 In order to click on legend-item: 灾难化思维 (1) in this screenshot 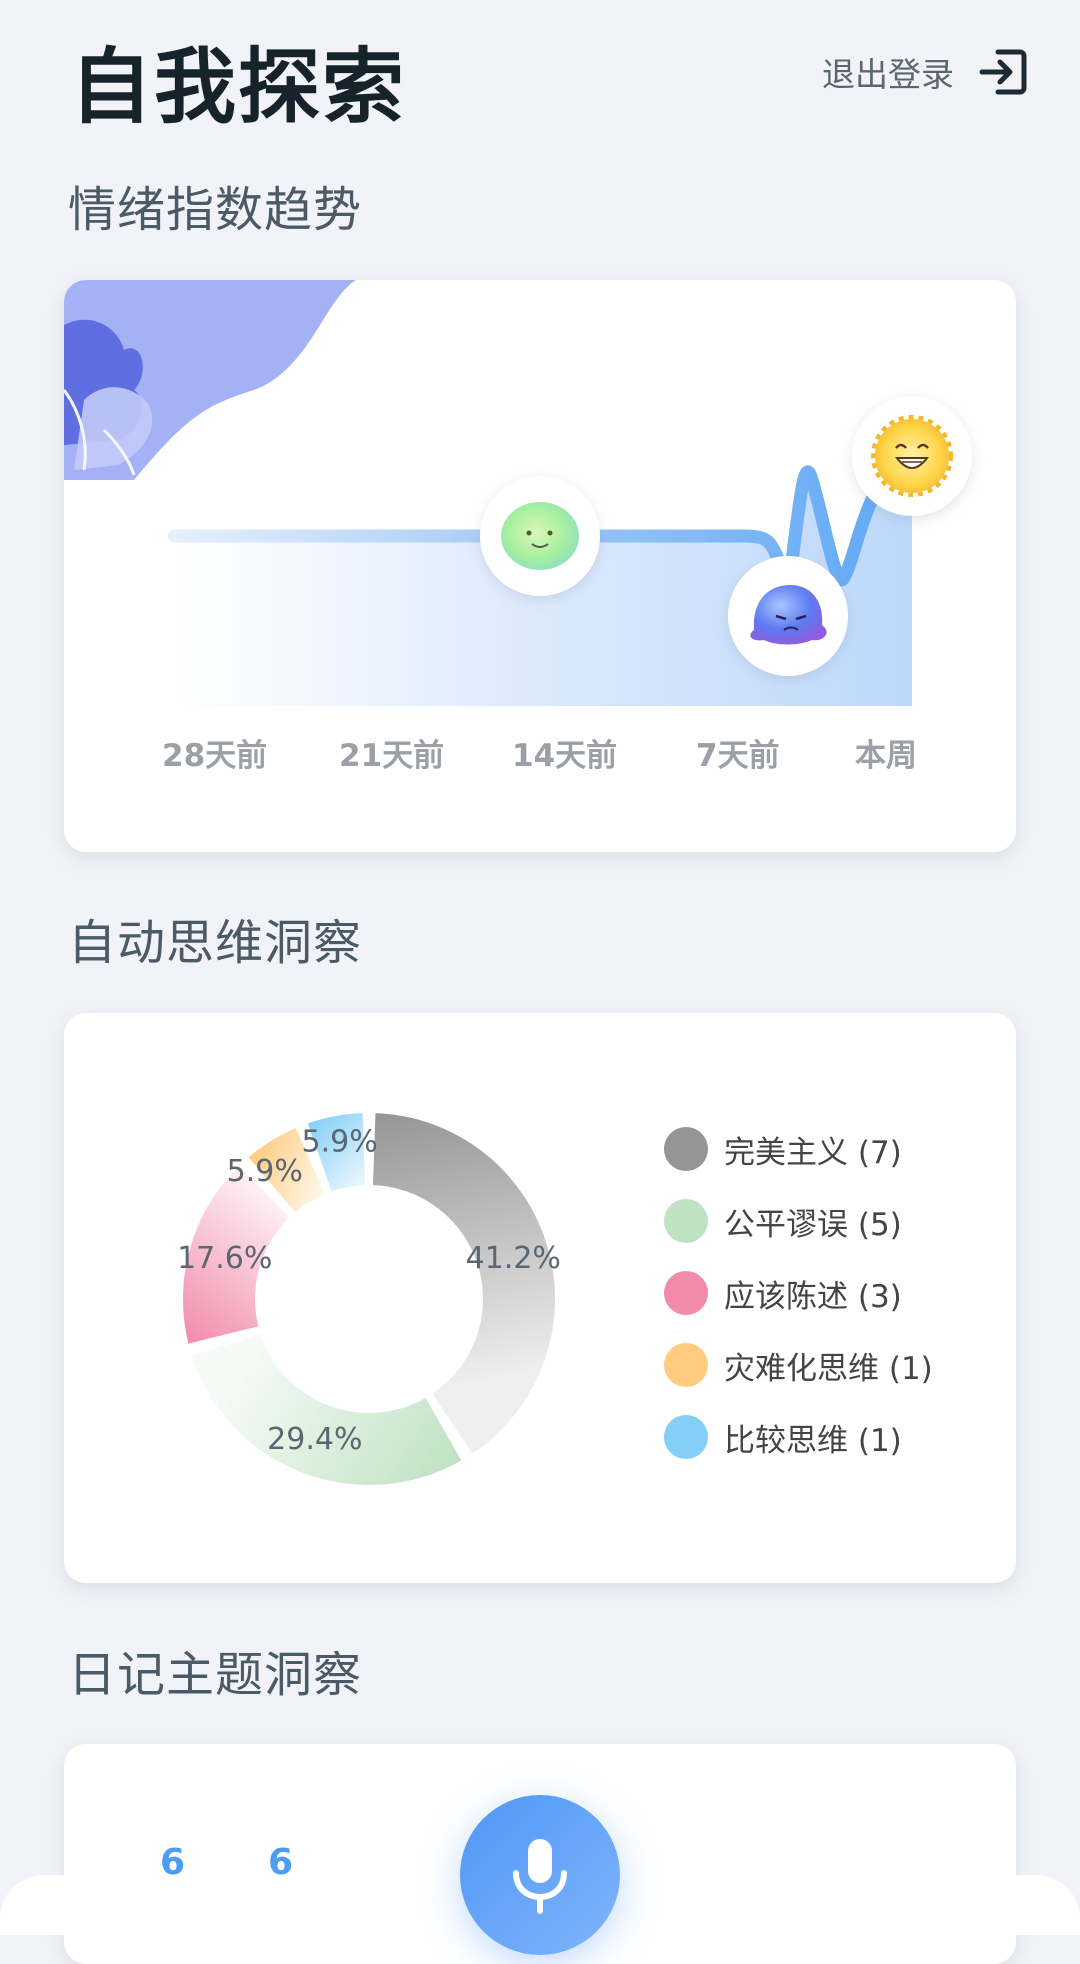, I will do `click(798, 1365)`.